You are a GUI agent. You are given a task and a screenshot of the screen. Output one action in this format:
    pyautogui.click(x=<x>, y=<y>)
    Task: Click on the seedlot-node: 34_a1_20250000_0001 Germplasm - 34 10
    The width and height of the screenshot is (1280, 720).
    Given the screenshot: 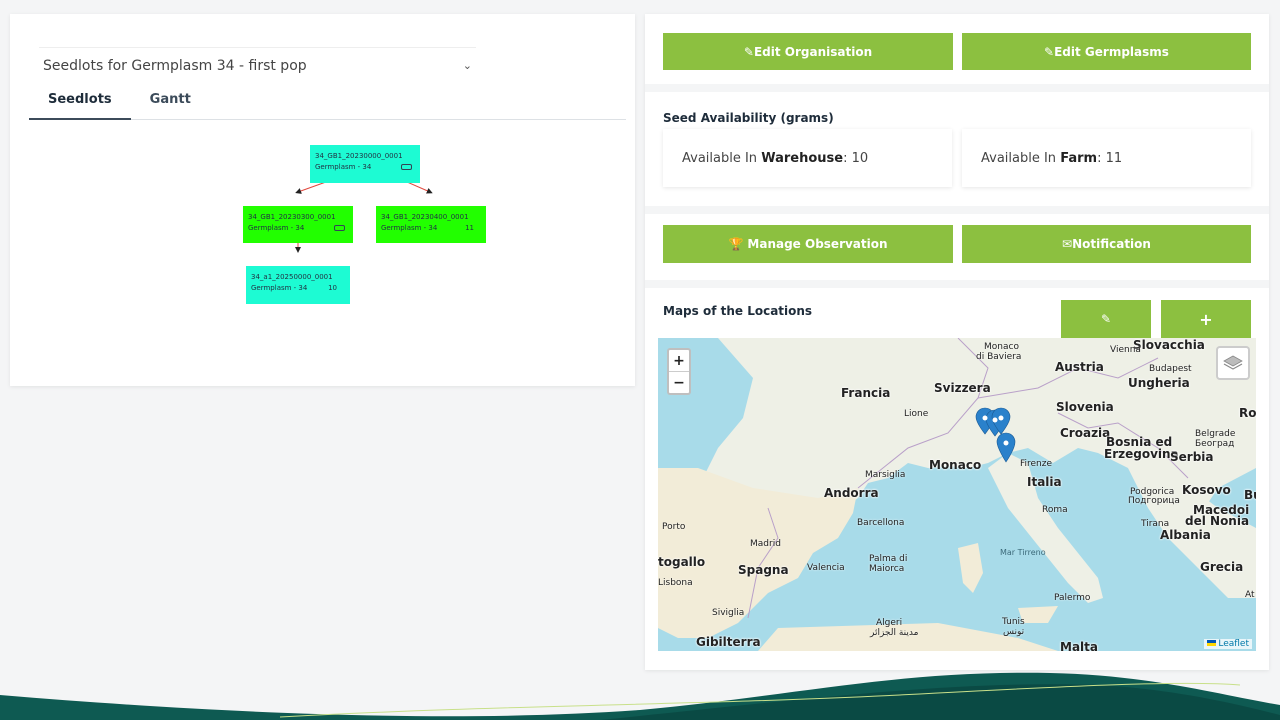 What is the action you would take?
    pyautogui.click(x=298, y=285)
    